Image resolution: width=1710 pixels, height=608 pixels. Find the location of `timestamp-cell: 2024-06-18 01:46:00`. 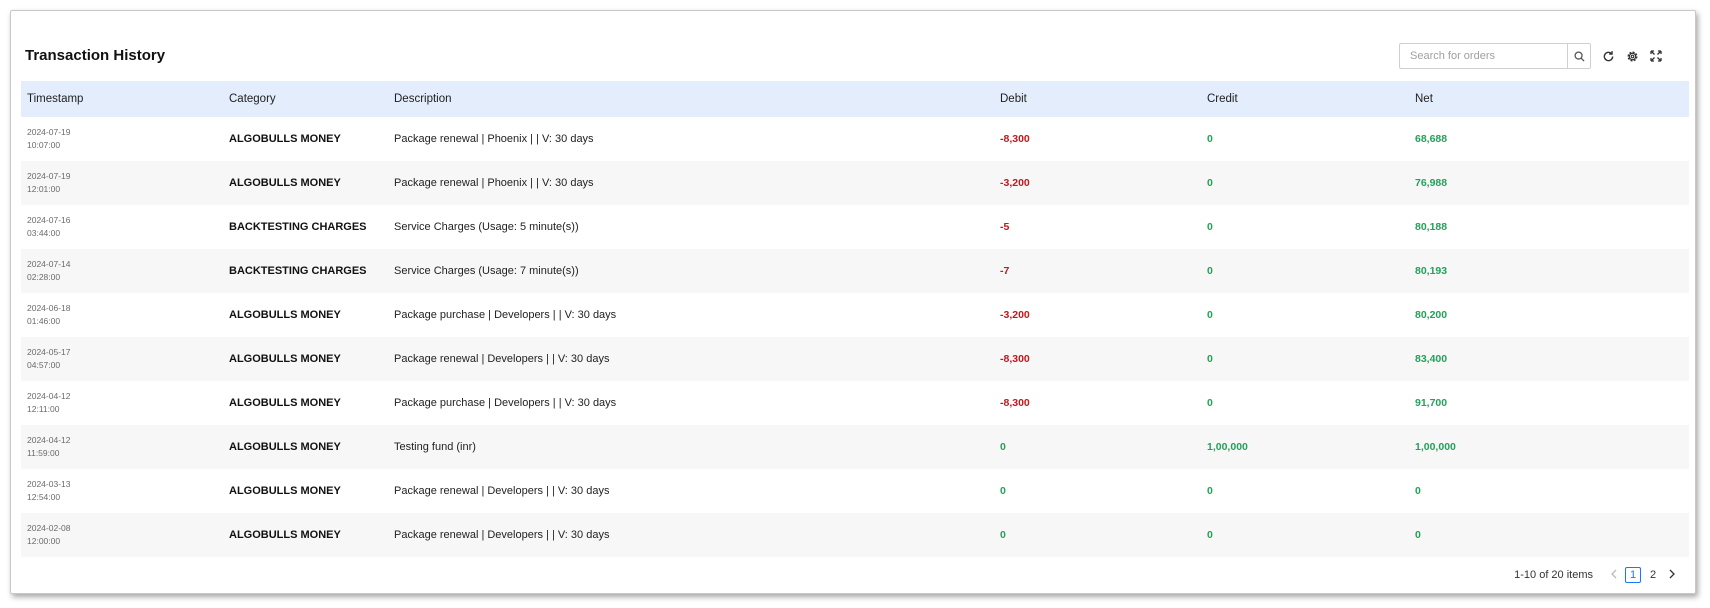

timestamp-cell: 2024-06-18 01:46:00 is located at coordinates (125, 315).